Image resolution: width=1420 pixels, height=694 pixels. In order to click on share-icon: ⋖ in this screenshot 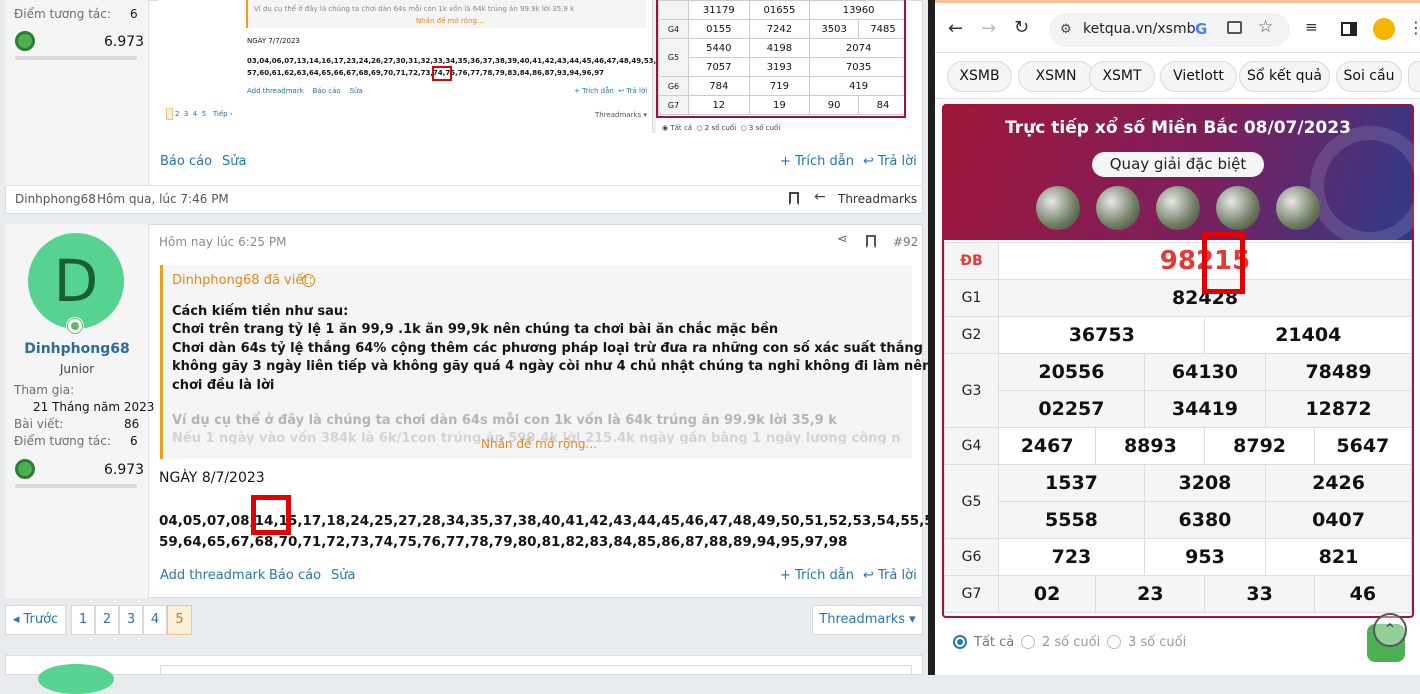, I will do `click(842, 239)`.